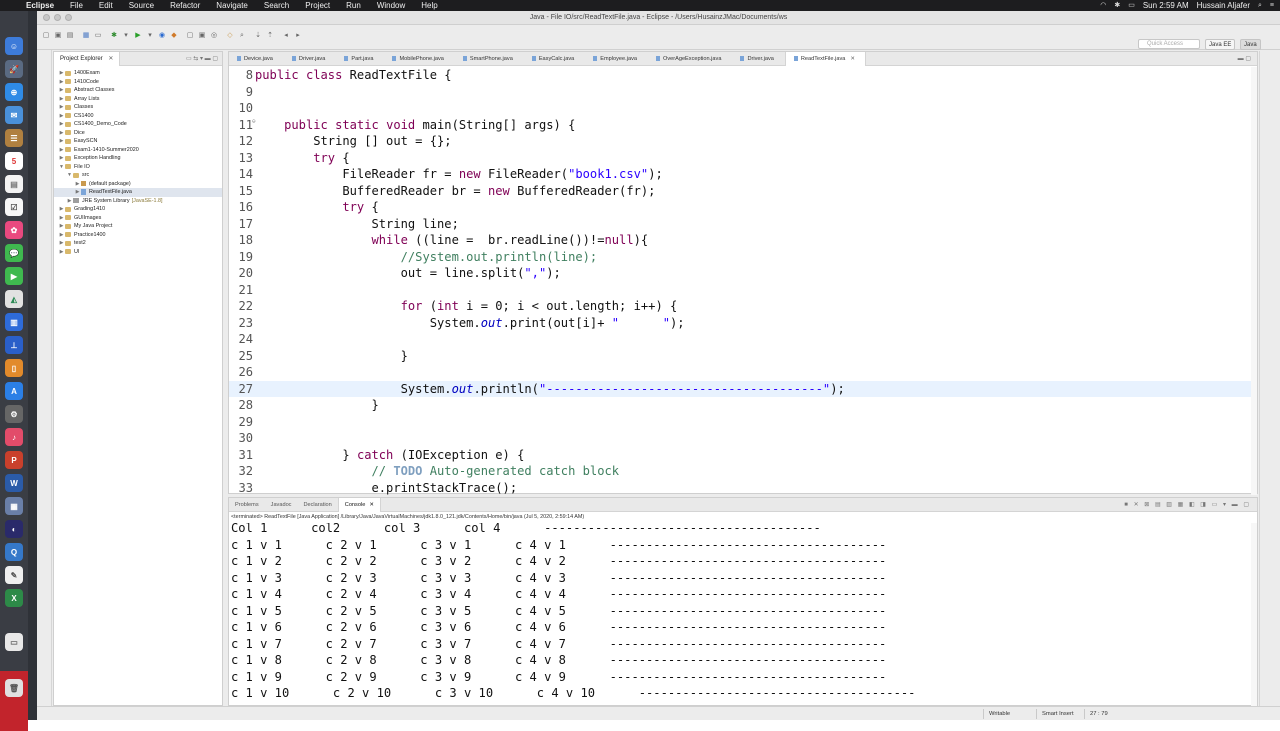 Image resolution: width=1280 pixels, height=731 pixels. What do you see at coordinates (86, 35) in the screenshot?
I see `build-icon: ▦` at bounding box center [86, 35].